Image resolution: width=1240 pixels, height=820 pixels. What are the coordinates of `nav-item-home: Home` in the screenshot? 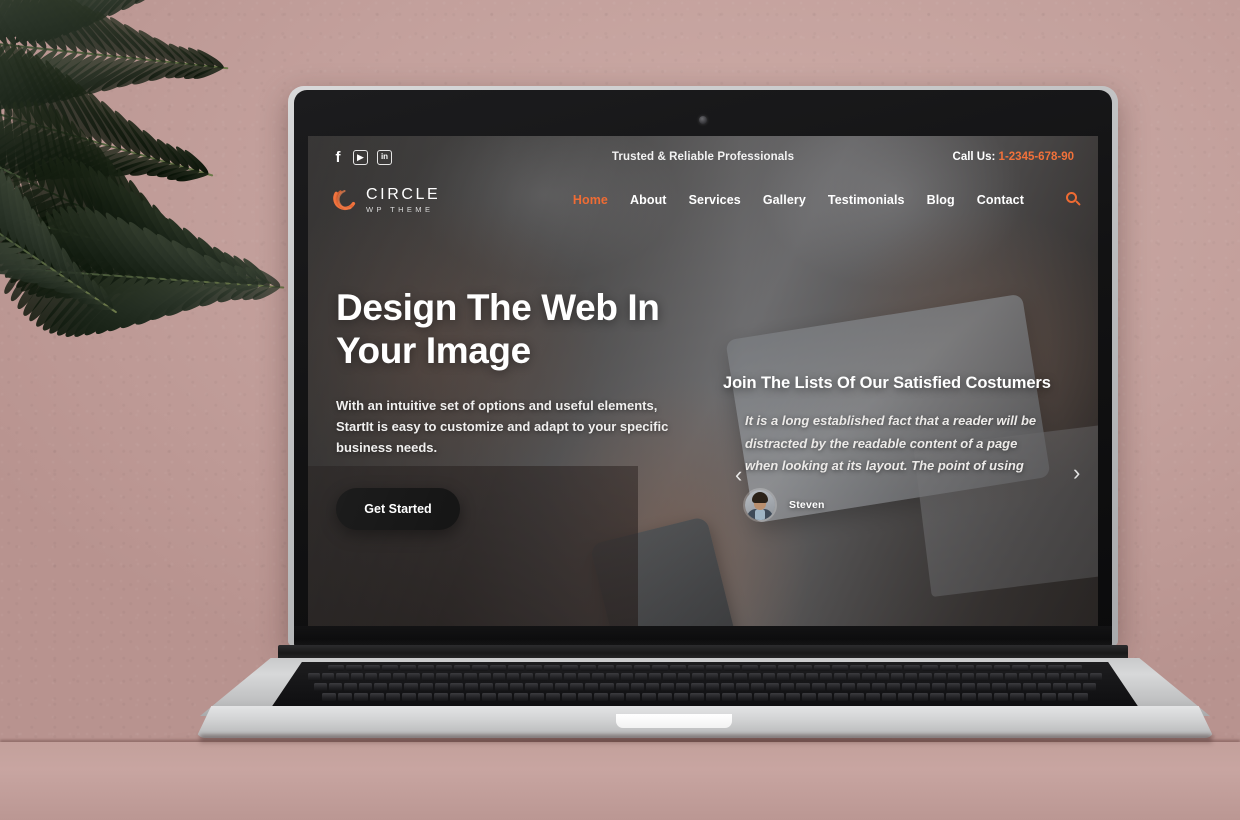 It's located at (590, 200).